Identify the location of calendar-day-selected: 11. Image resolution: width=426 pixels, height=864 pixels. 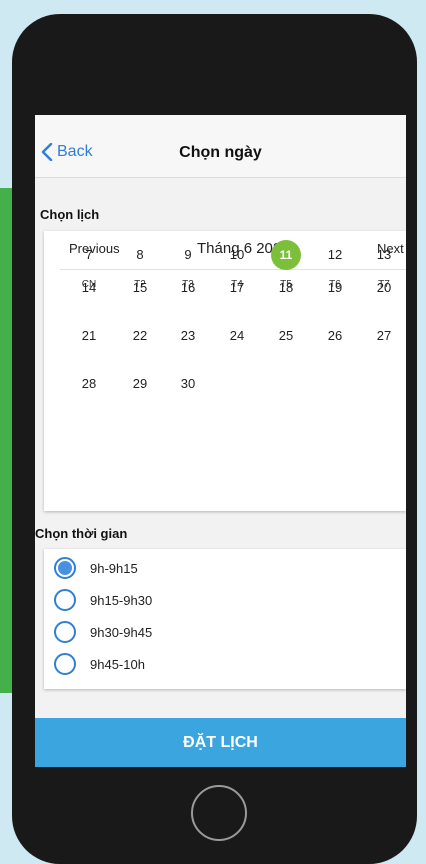
(286, 255).